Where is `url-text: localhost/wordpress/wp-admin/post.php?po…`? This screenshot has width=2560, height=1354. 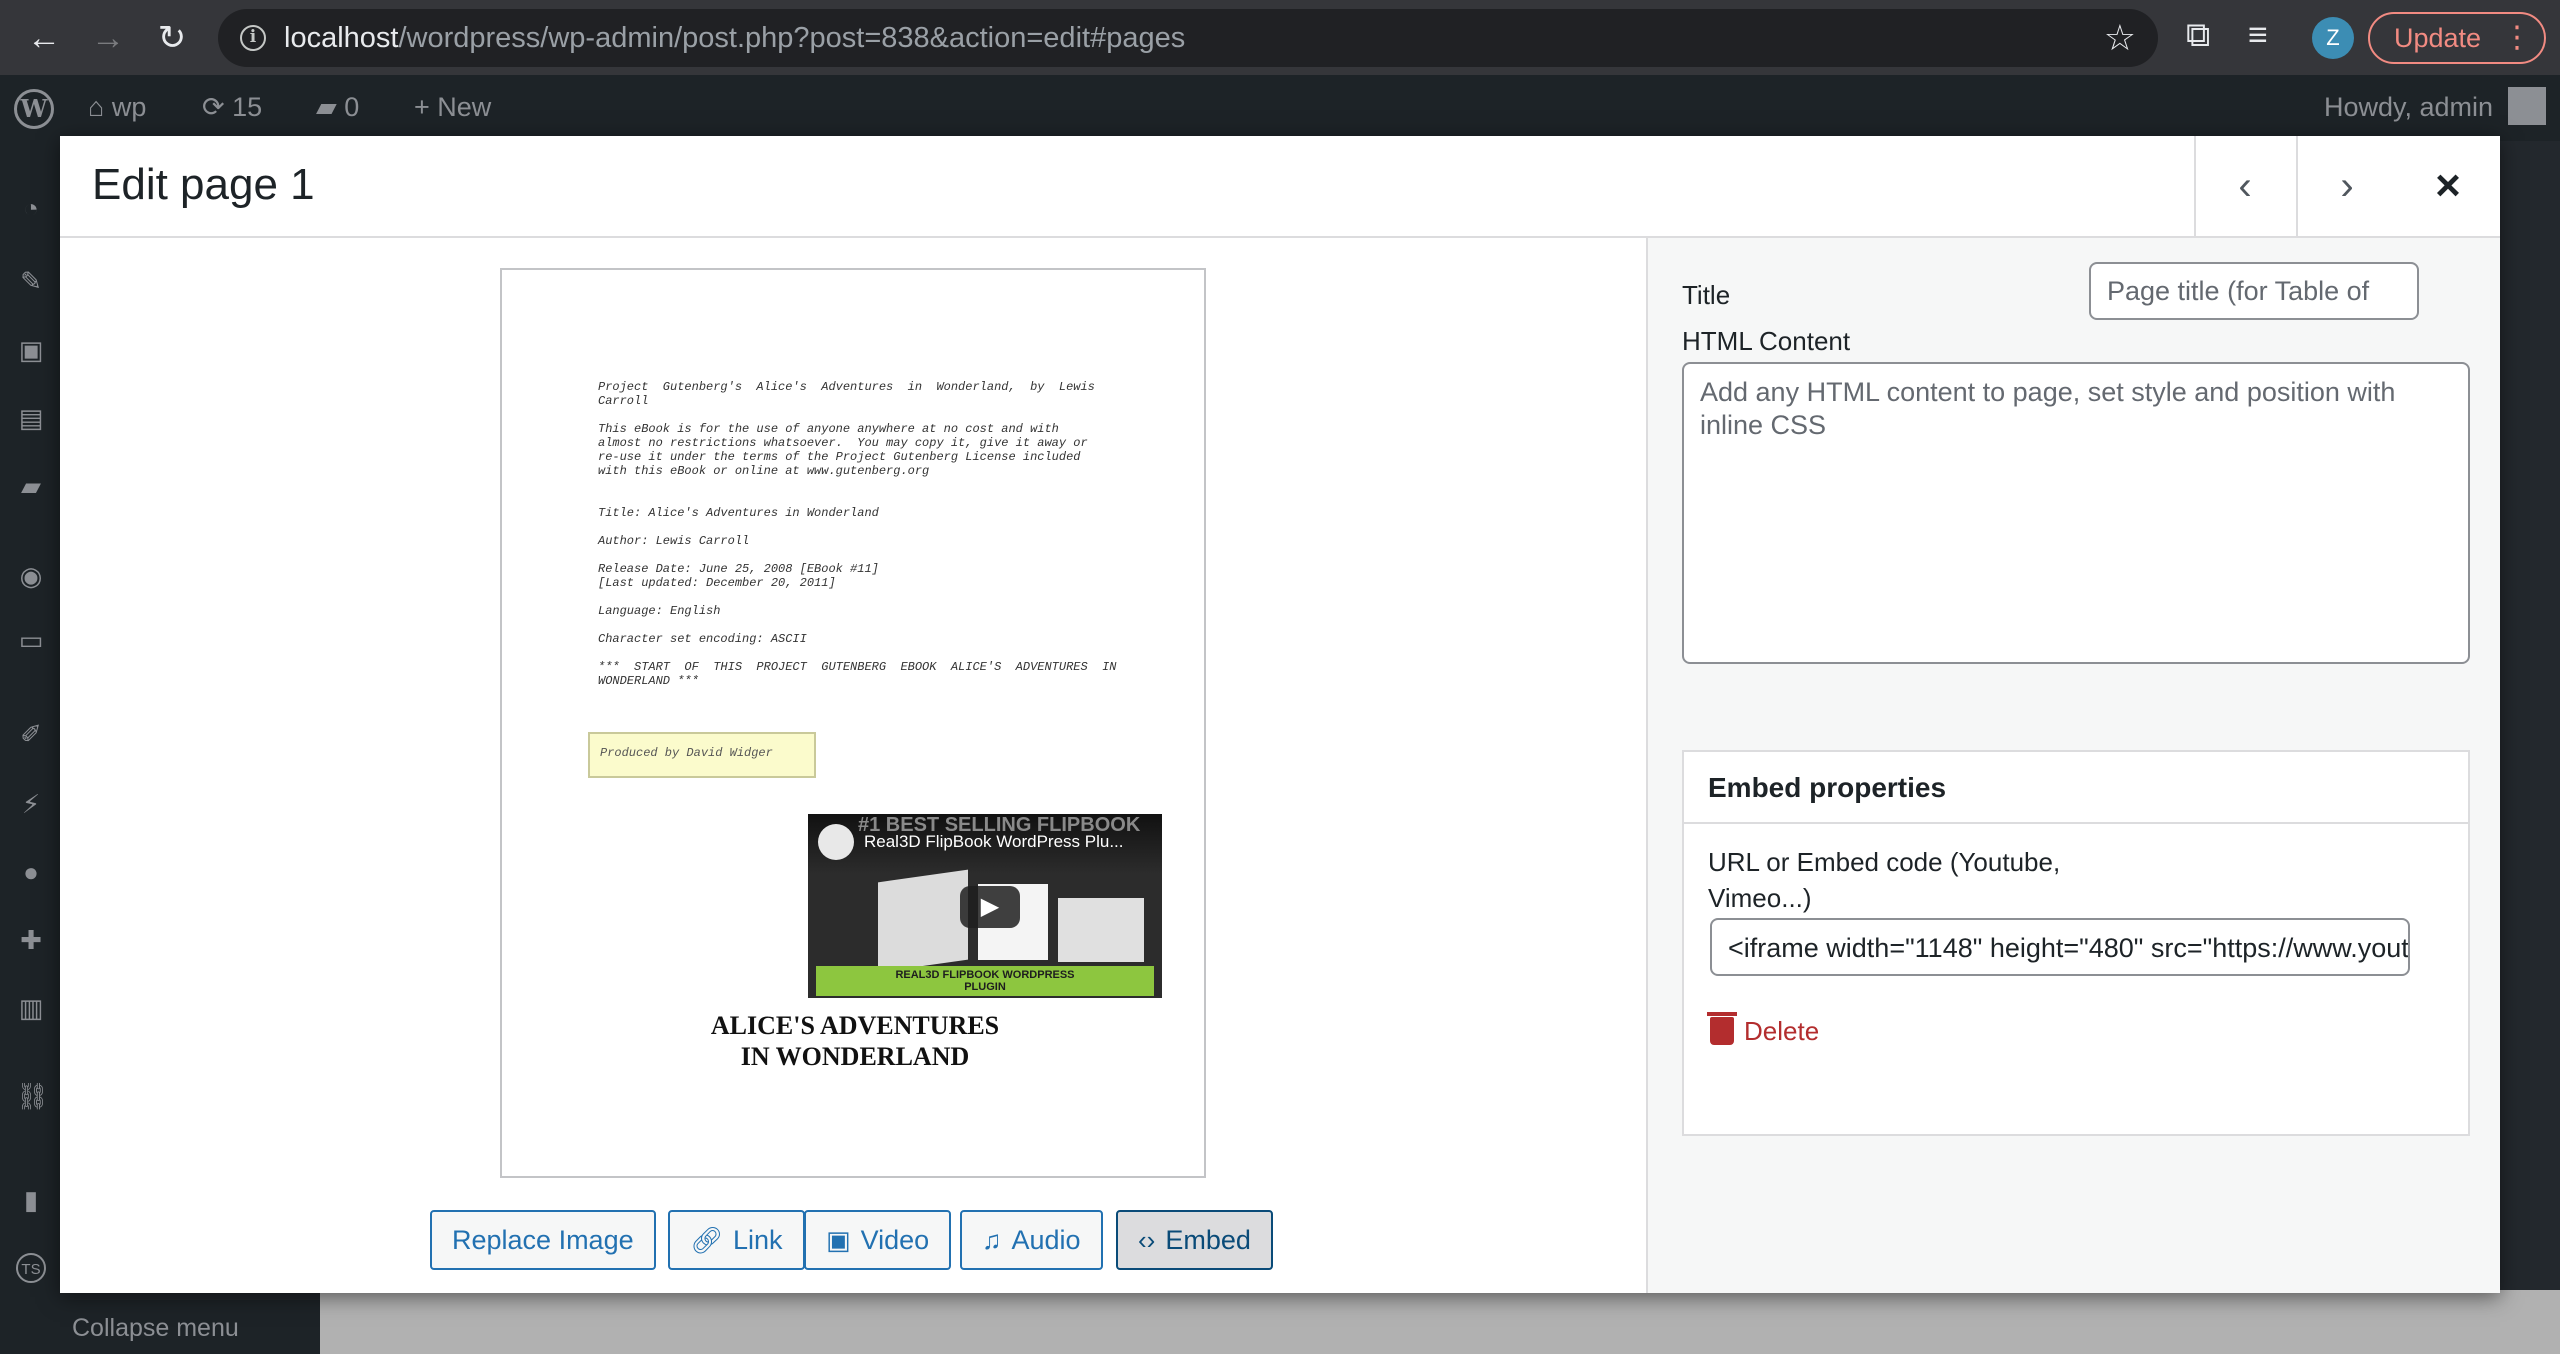 url-text: localhost/wordpress/wp-admin/post.php?po… is located at coordinates (734, 38).